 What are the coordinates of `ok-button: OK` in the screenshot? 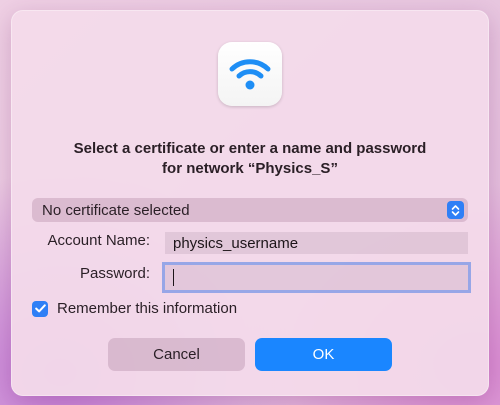 It's located at (323, 354).